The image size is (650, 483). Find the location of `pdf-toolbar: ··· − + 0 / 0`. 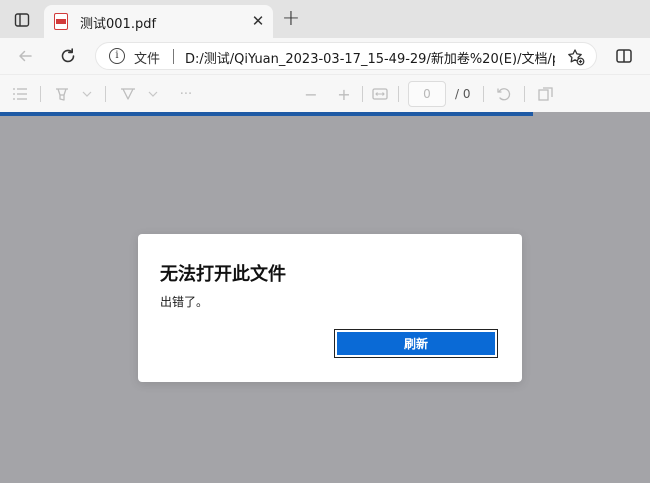

pdf-toolbar: ··· − + 0 / 0 is located at coordinates (325, 93).